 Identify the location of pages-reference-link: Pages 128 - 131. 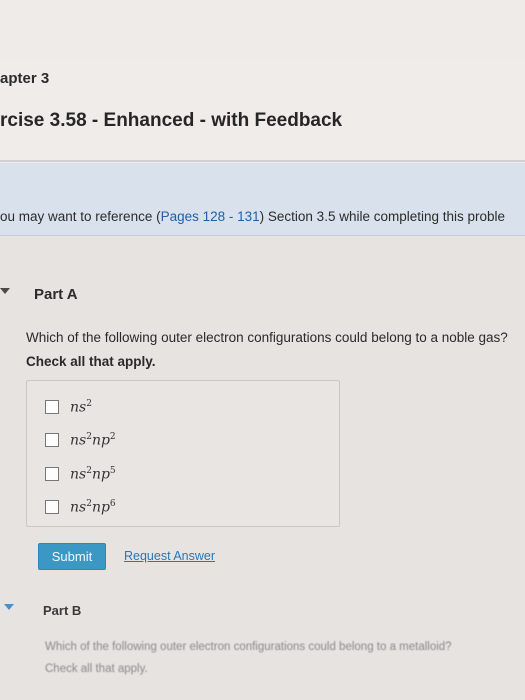
(210, 216).